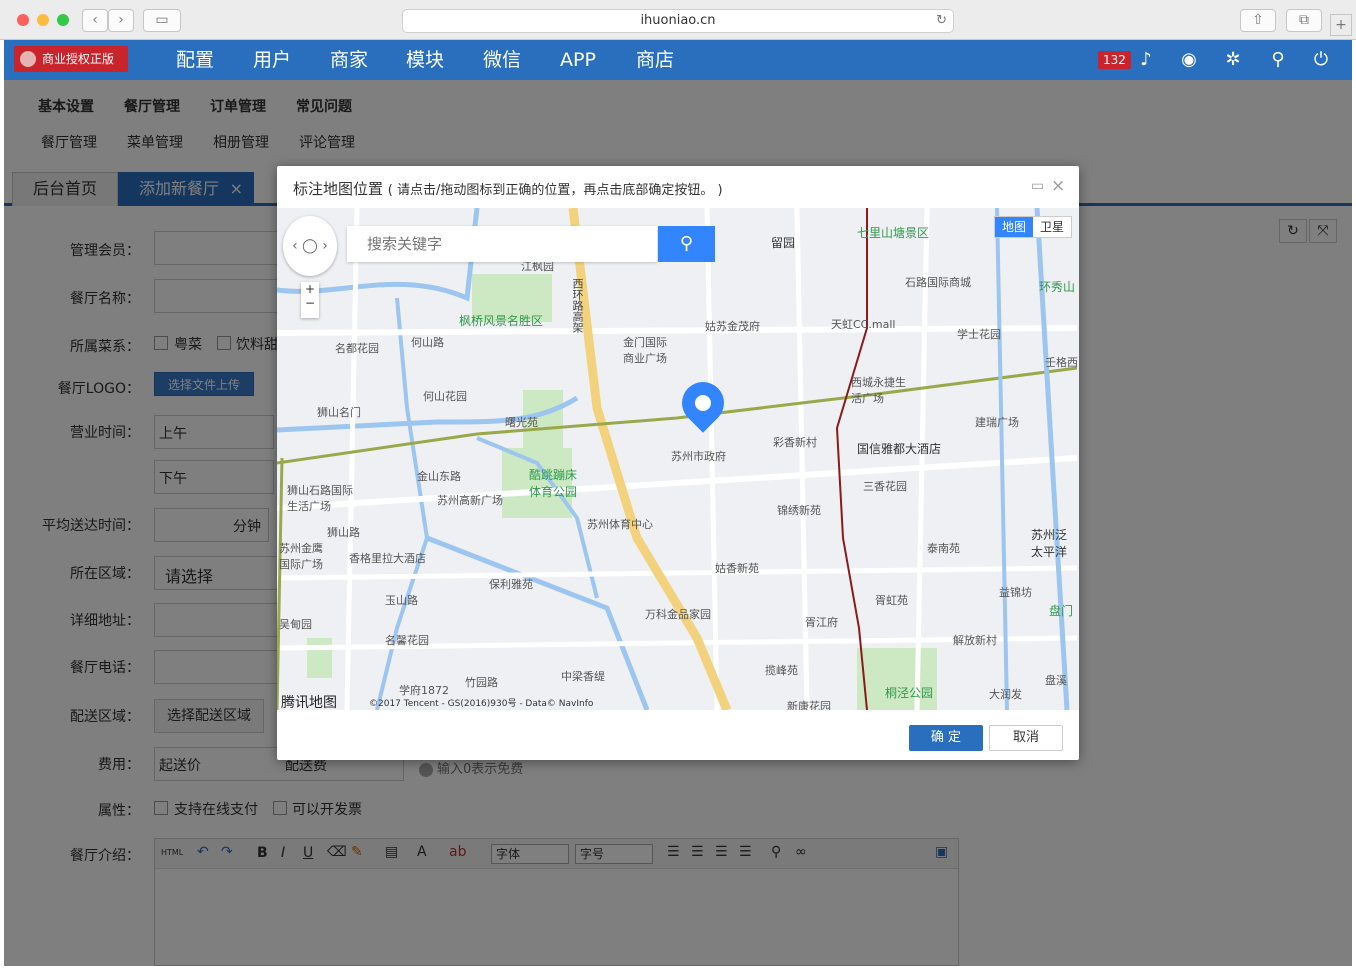 Image resolution: width=1356 pixels, height=969 pixels. What do you see at coordinates (425, 60) in the screenshot?
I see `nav-modules: 模块` at bounding box center [425, 60].